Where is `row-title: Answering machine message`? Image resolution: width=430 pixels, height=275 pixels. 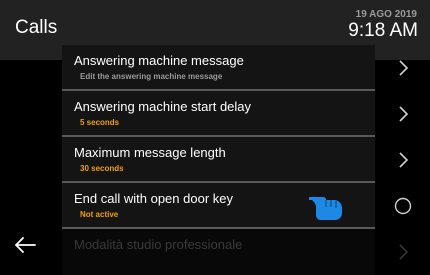
row-title: Answering machine message is located at coordinates (159, 60).